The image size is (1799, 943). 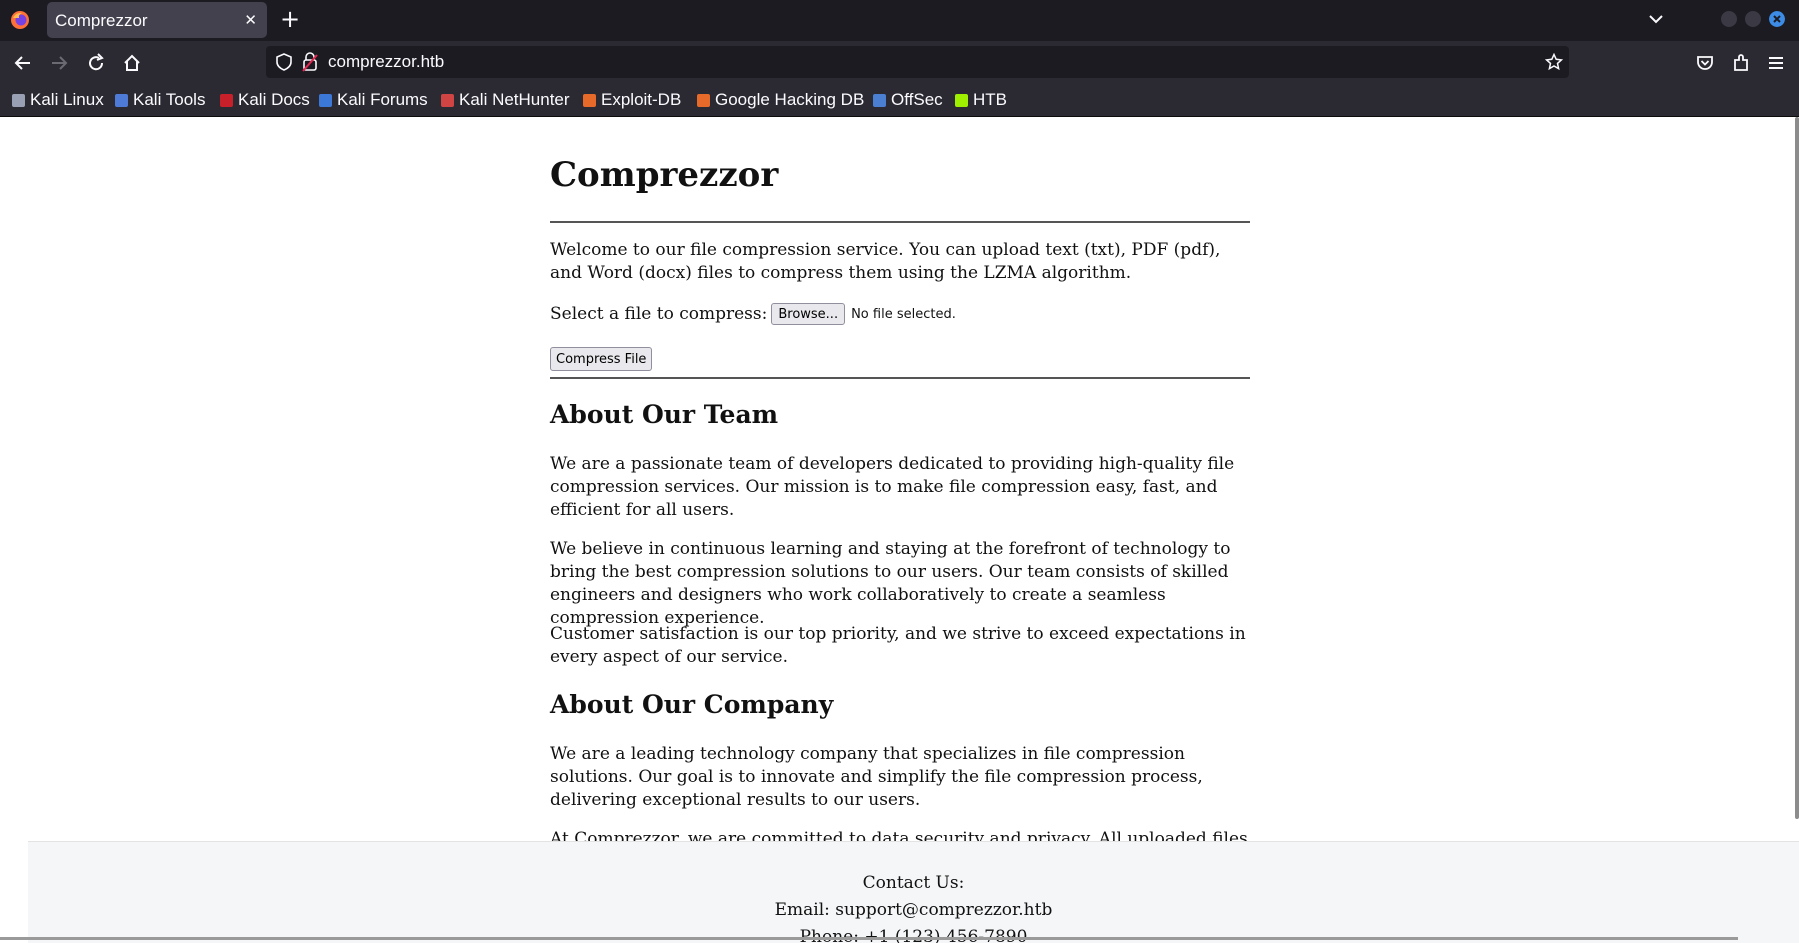 What do you see at coordinates (250, 20) in the screenshot?
I see `close-tab-icon: ✕` at bounding box center [250, 20].